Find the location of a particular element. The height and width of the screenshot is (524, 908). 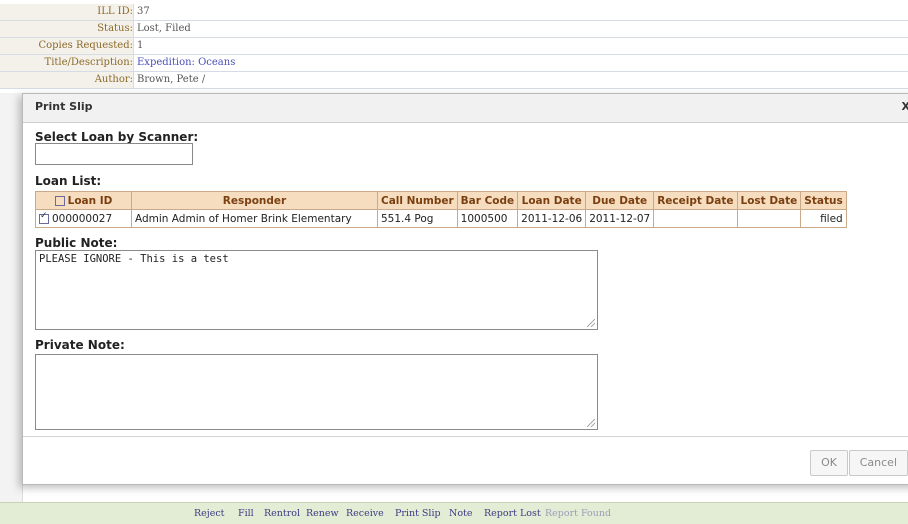

detail-label: Status: is located at coordinates (67, 29).